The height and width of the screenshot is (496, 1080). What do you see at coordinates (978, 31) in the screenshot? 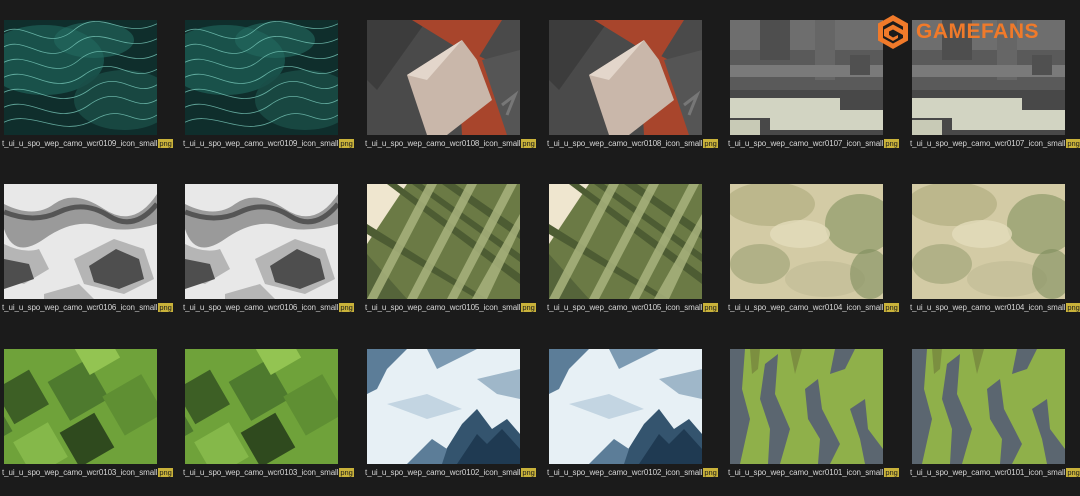
I see `gamefans-logo-text: GAMEFANS` at bounding box center [978, 31].